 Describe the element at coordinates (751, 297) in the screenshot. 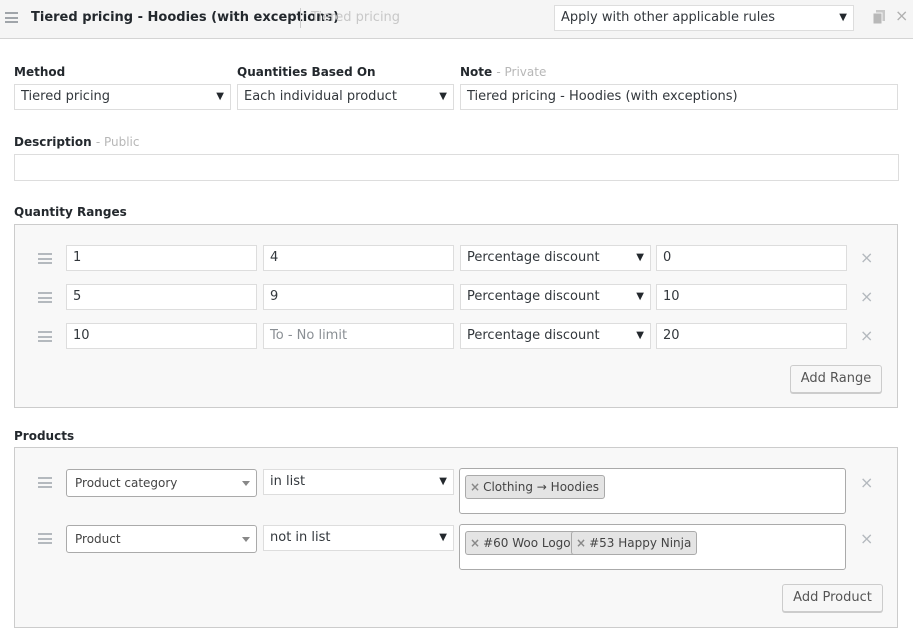

I see `range-value-input: 10` at that location.